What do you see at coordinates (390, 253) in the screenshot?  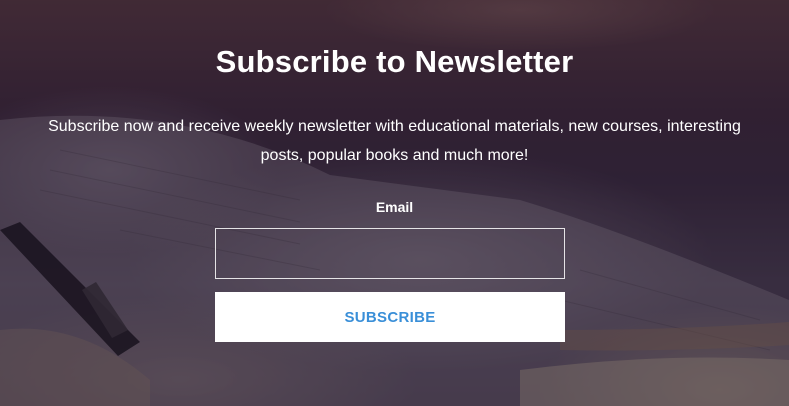 I see `email-input` at bounding box center [390, 253].